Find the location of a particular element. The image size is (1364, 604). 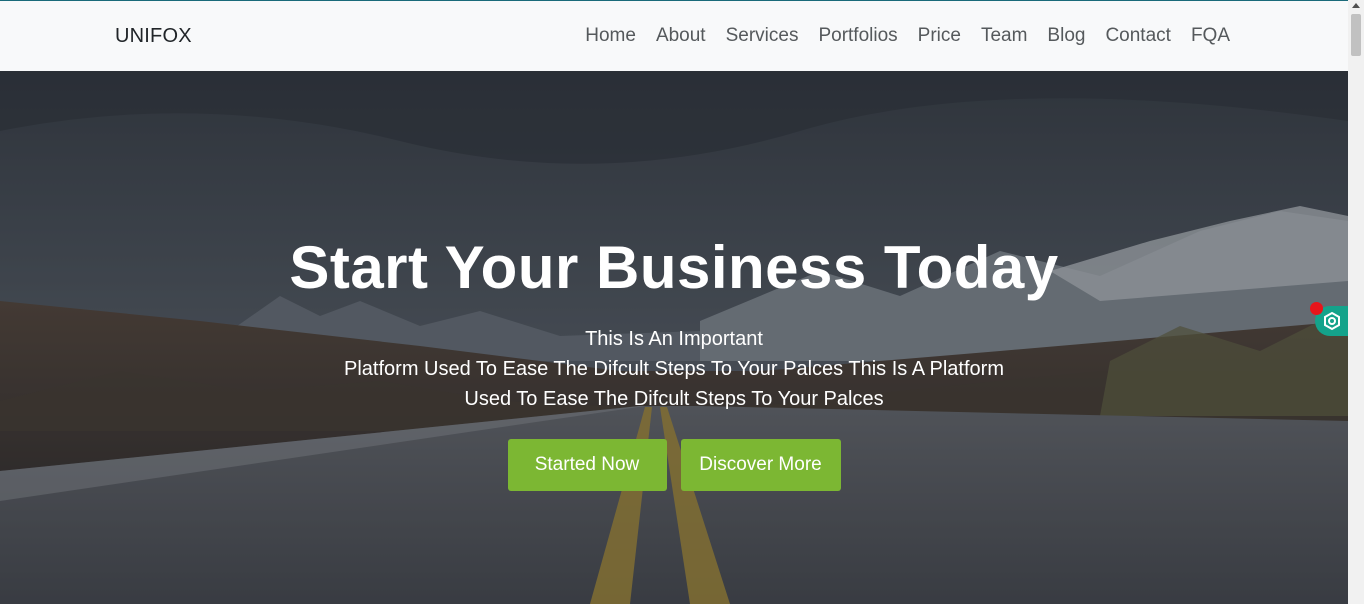

scroll-up-arrow-icon is located at coordinates (1356, 5).